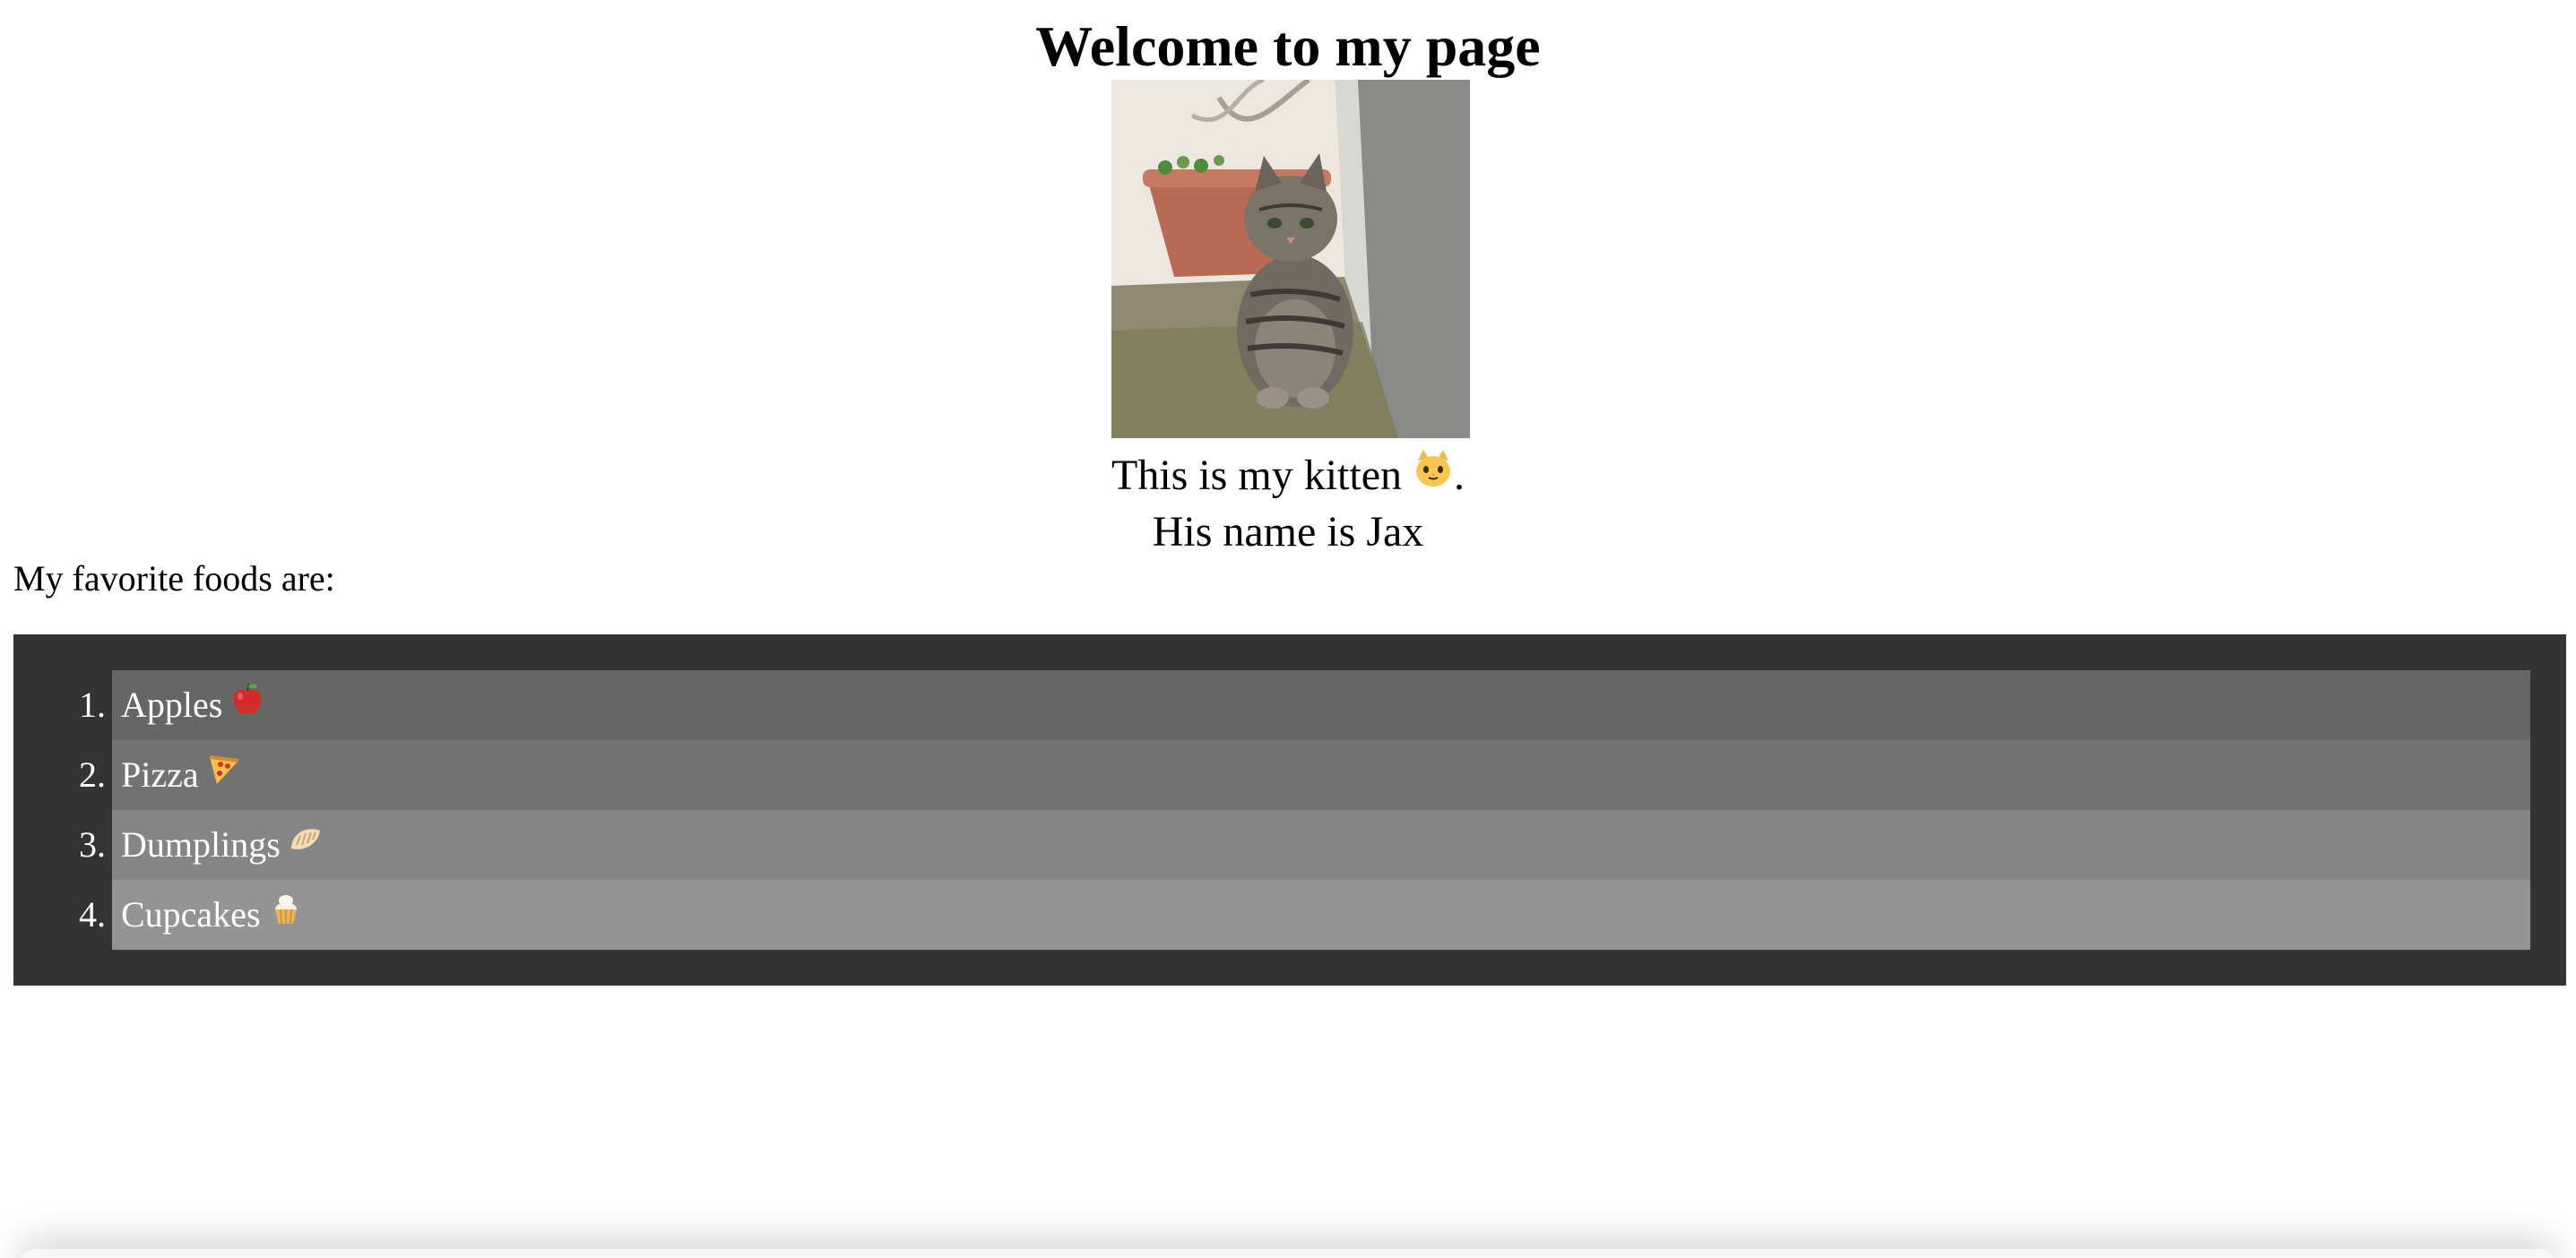 The height and width of the screenshot is (1258, 2576). Describe the element at coordinates (201, 844) in the screenshot. I see `food-label: Dumplings` at that location.